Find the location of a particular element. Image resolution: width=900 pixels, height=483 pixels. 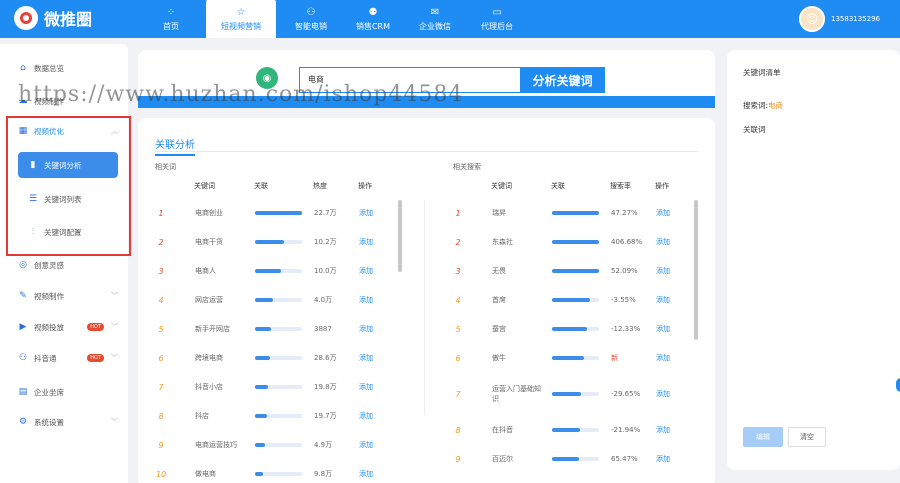

keyword-cell: 电商干货 is located at coordinates (209, 242).